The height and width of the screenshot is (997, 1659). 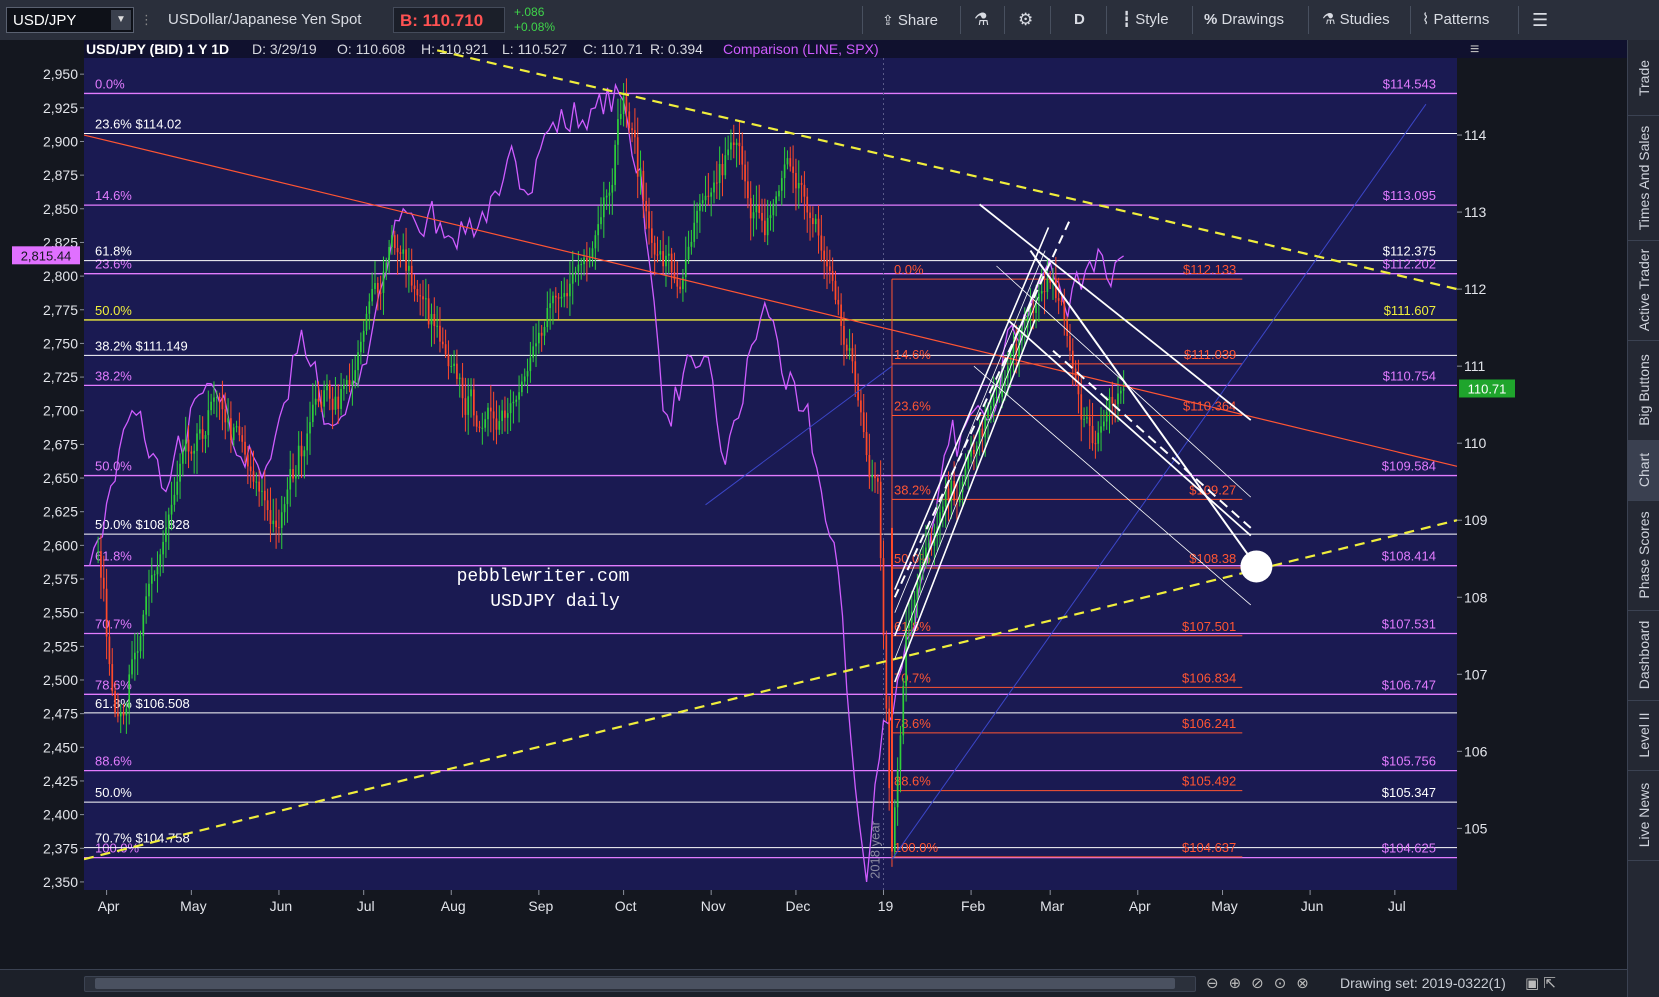 What do you see at coordinates (1643, 735) in the screenshot?
I see `side-tab-level-ii: Level II` at bounding box center [1643, 735].